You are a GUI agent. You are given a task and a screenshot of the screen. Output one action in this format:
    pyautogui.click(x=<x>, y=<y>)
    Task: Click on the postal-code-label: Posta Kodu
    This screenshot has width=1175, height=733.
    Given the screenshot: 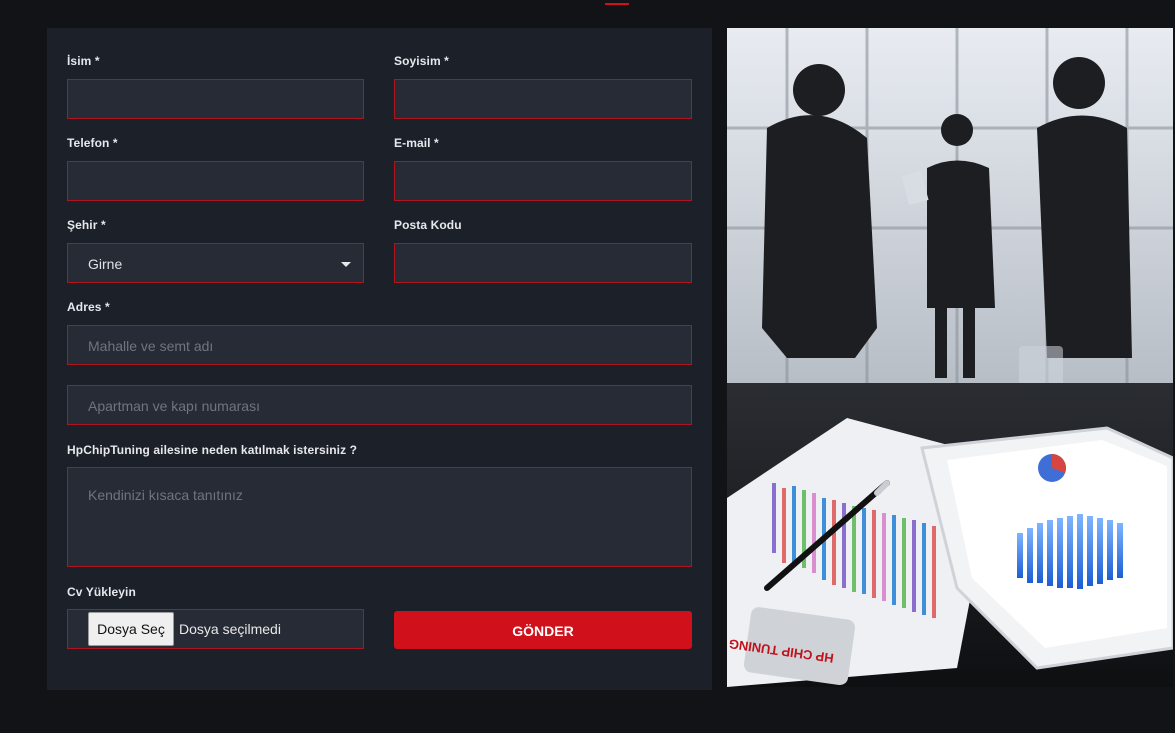 What is the action you would take?
    pyautogui.click(x=428, y=225)
    